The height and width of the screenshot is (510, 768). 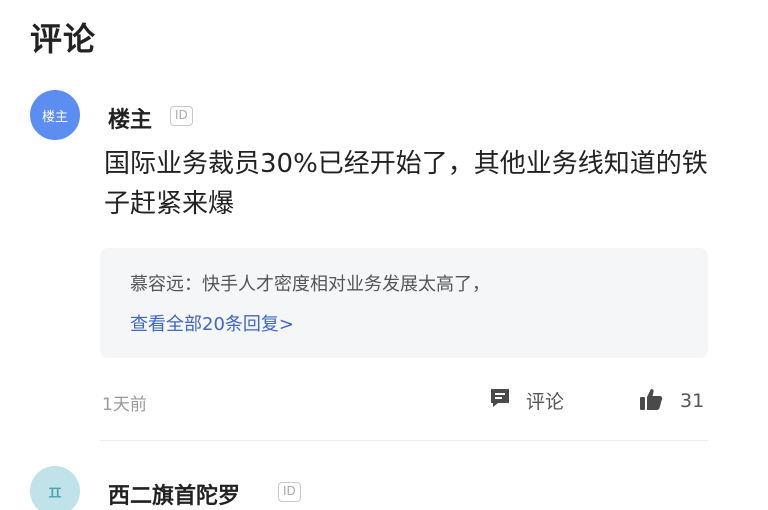 What do you see at coordinates (671, 401) in the screenshot?
I see `like-button: 31` at bounding box center [671, 401].